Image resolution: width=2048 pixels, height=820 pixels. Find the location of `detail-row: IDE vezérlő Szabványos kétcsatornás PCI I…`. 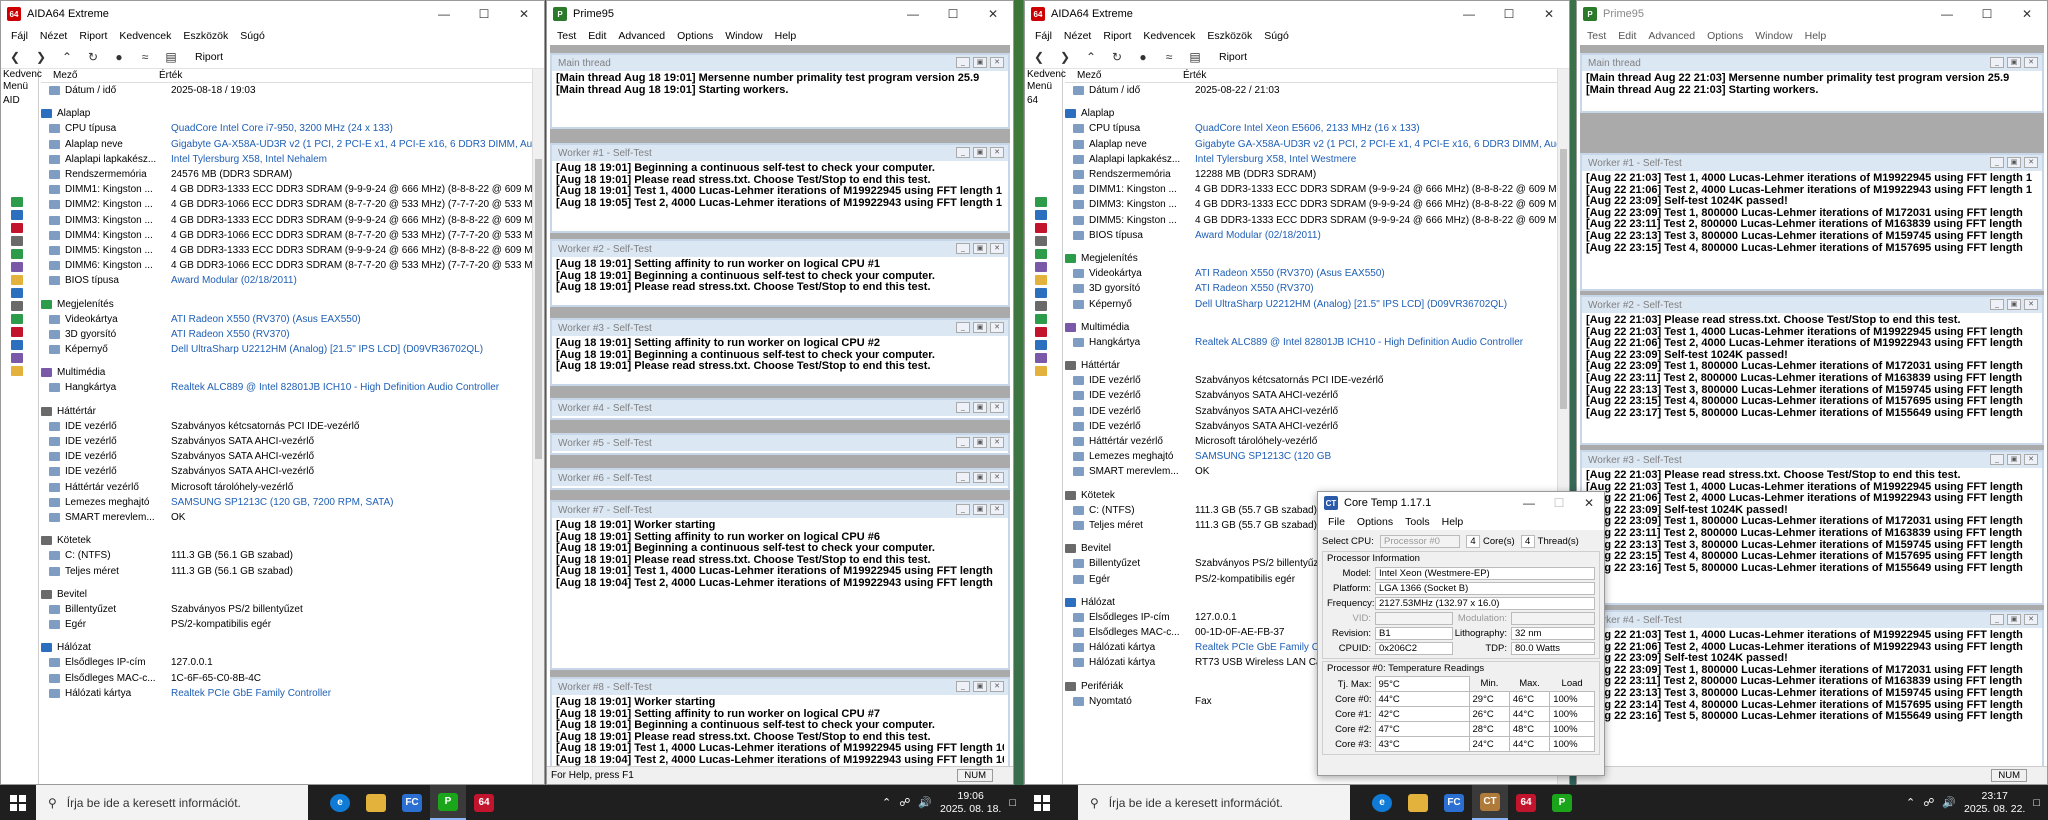

detail-row: IDE vezérlő Szabványos kétcsatornás PCI I… is located at coordinates (286, 426).